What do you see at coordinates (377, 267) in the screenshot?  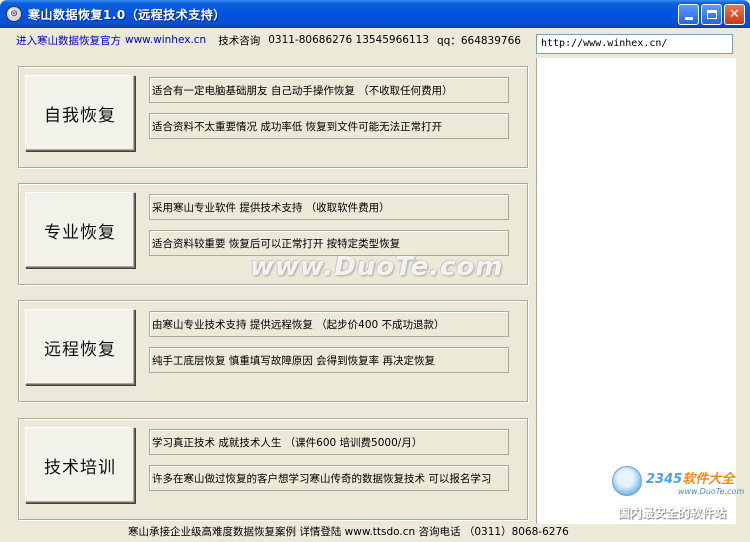 I see `duote-watermark: www.DuoTe.com` at bounding box center [377, 267].